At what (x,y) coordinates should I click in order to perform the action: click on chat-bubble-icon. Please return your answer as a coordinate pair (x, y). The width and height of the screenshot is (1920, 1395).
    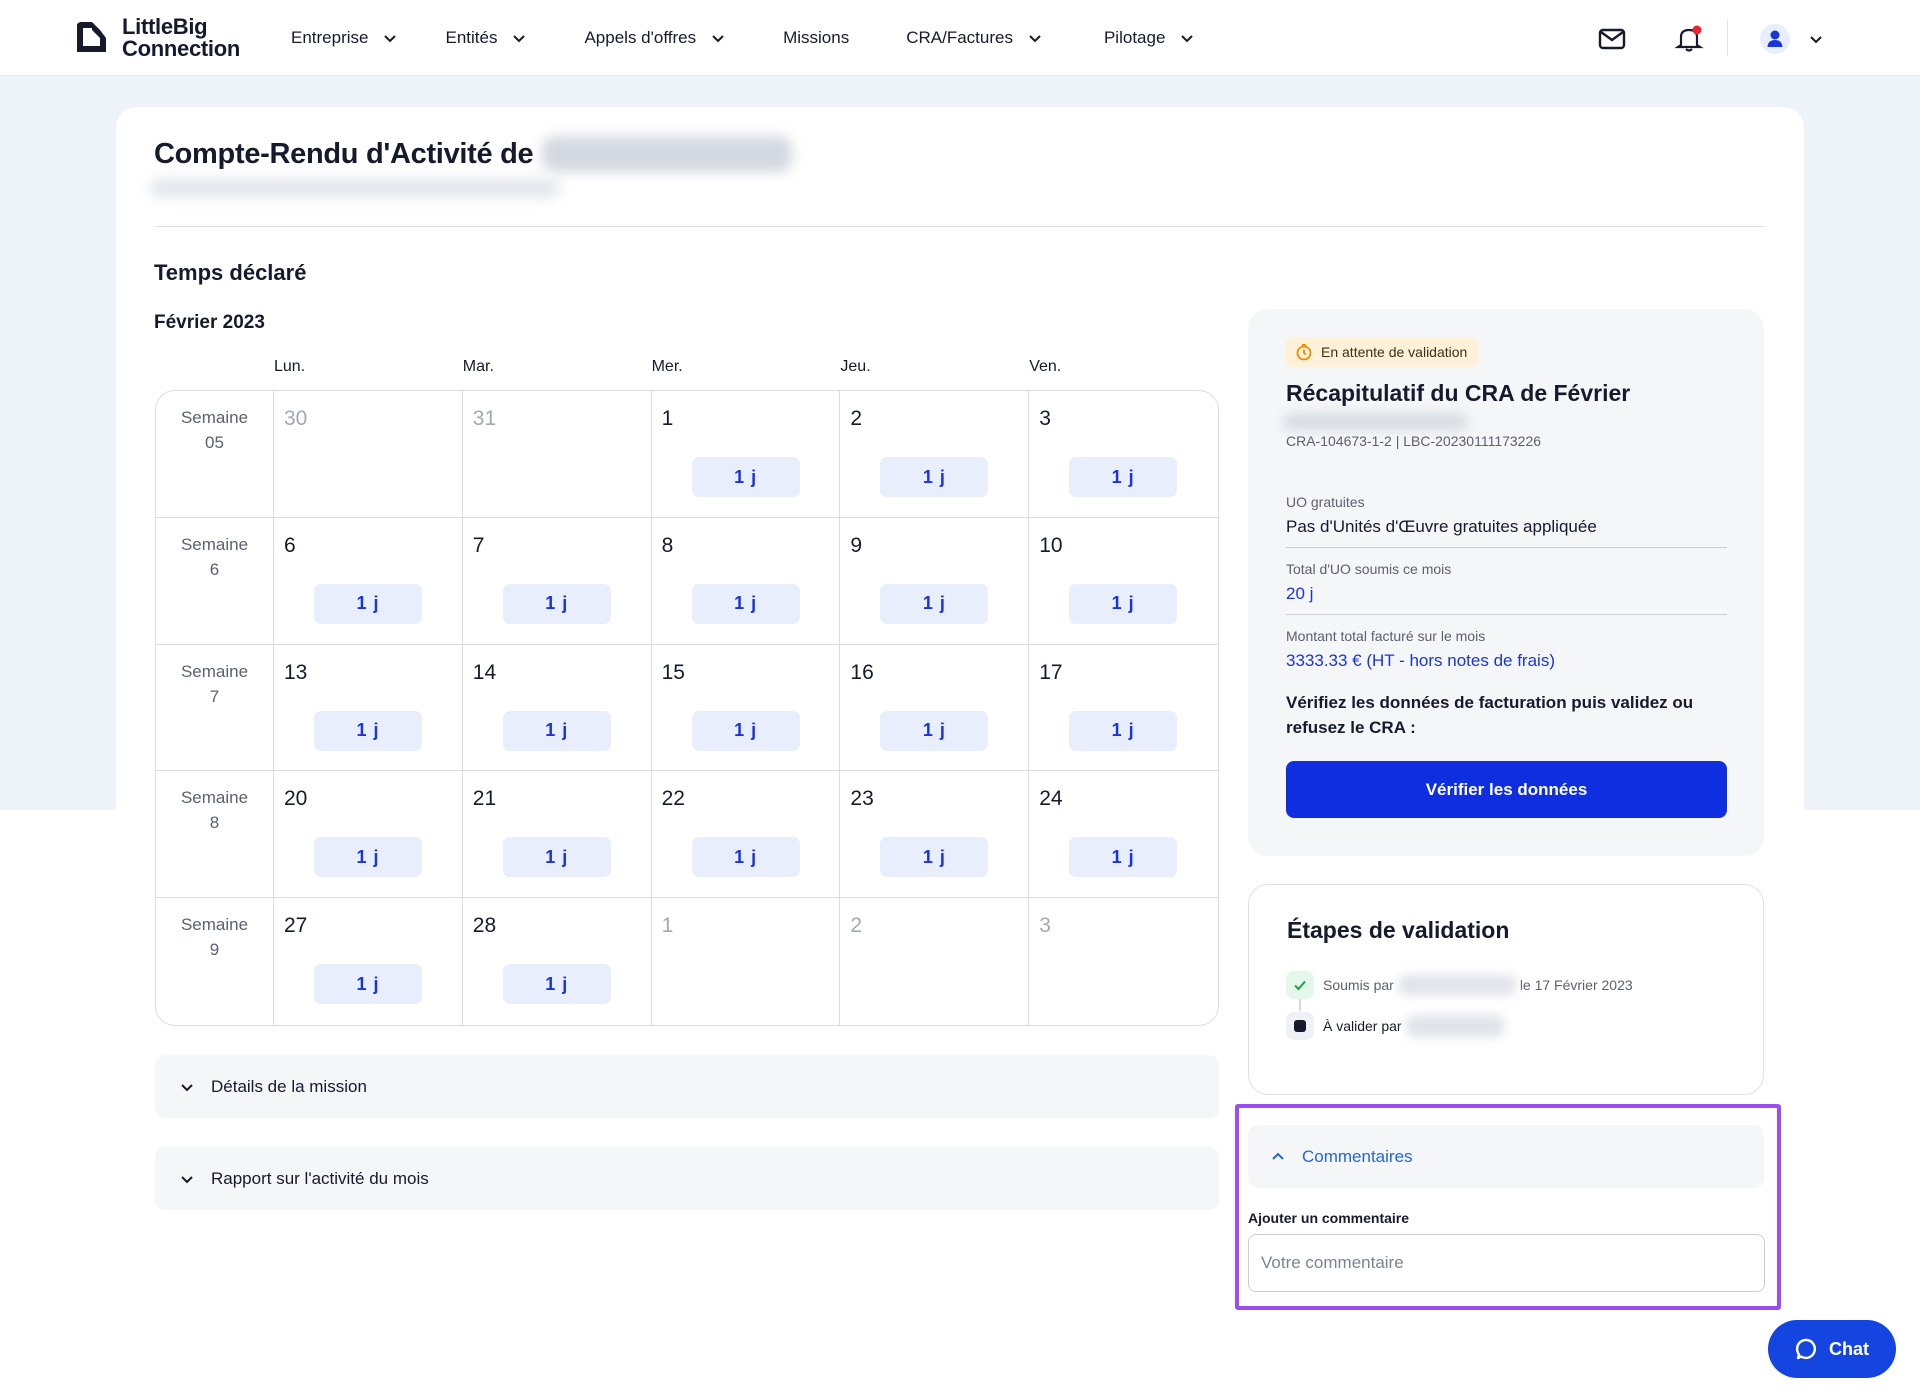
    Looking at the image, I should click on (1806, 1349).